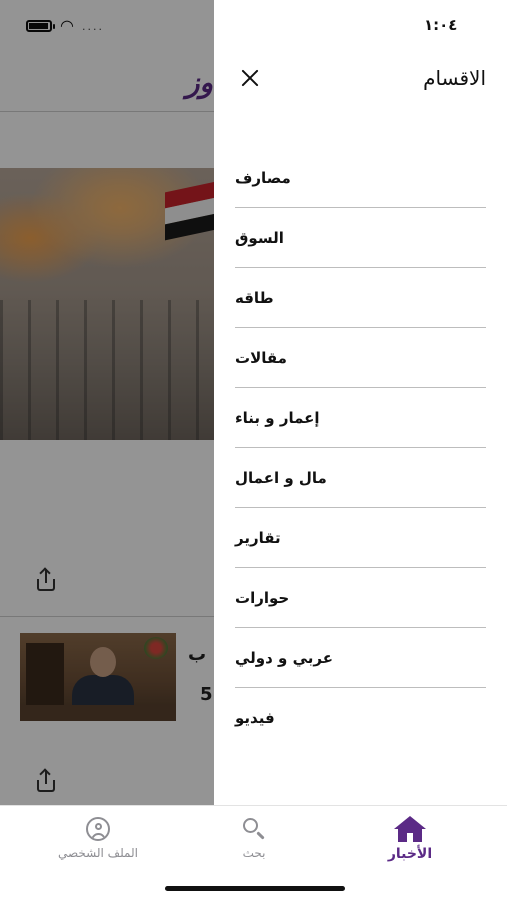  I want to click on tab-label: بحث, so click(254, 853).